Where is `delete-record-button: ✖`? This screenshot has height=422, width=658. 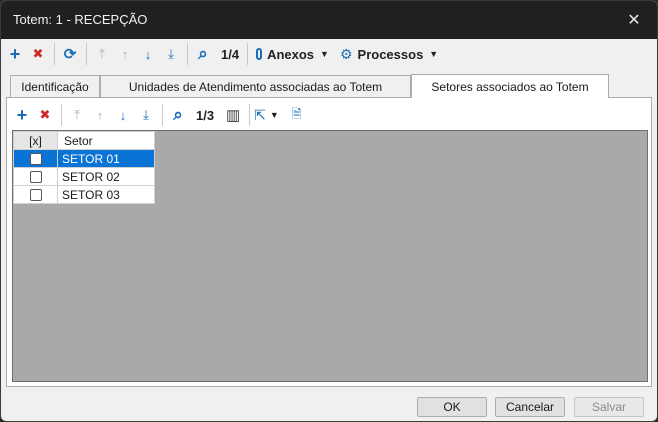 delete-record-button: ✖ is located at coordinates (38, 54).